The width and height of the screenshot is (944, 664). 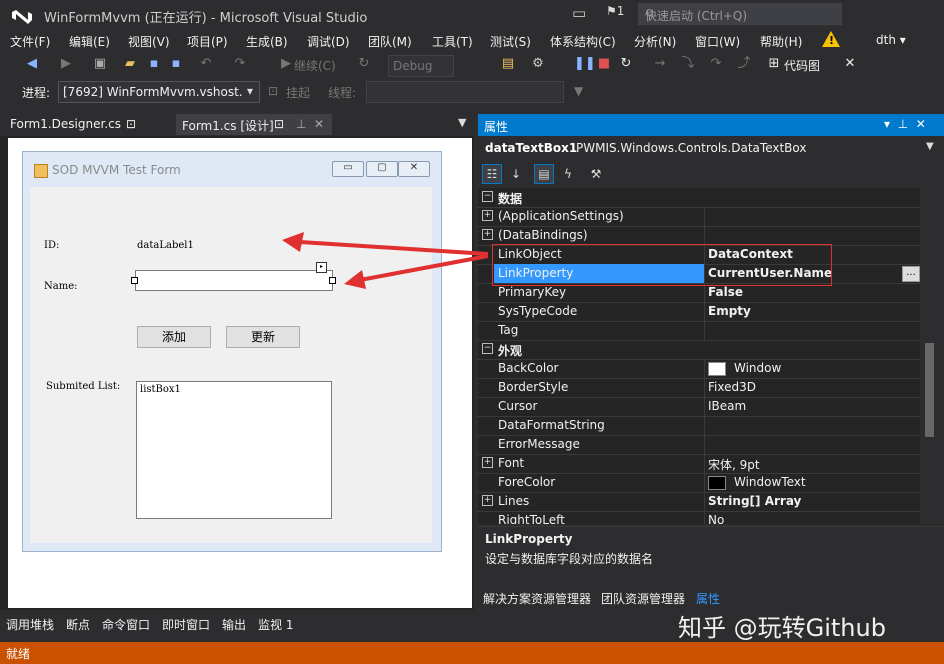 What do you see at coordinates (452, 41) in the screenshot?
I see `menu-tools: 工具(T)` at bounding box center [452, 41].